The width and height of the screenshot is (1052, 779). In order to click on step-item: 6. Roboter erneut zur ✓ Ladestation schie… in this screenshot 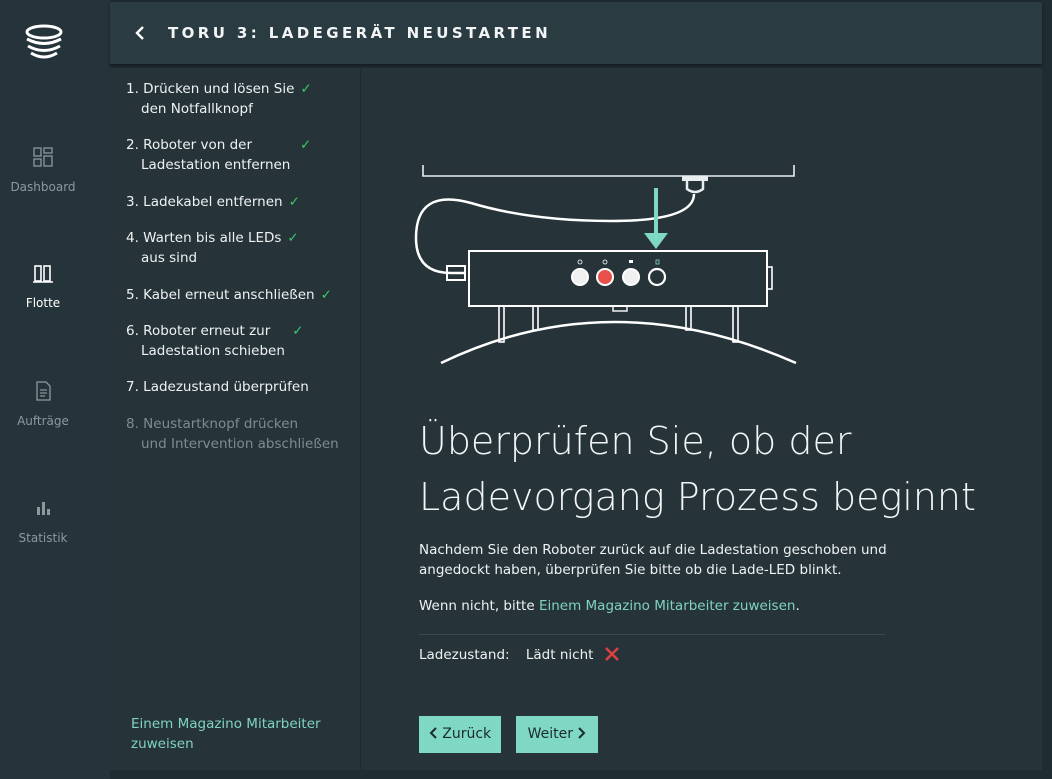, I will do `click(215, 341)`.